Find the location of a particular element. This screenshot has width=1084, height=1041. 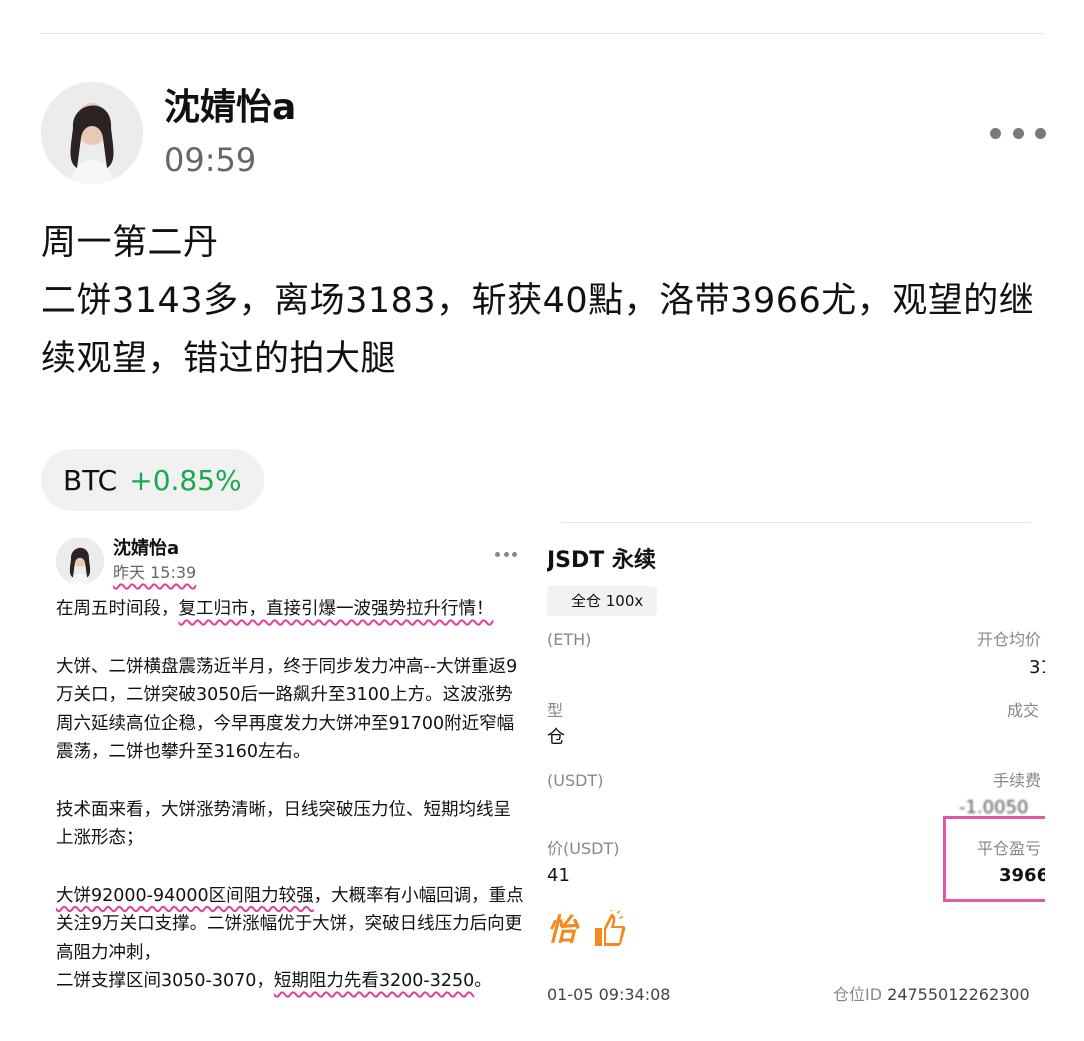

value-pnl: 3966 is located at coordinates (1022, 875).